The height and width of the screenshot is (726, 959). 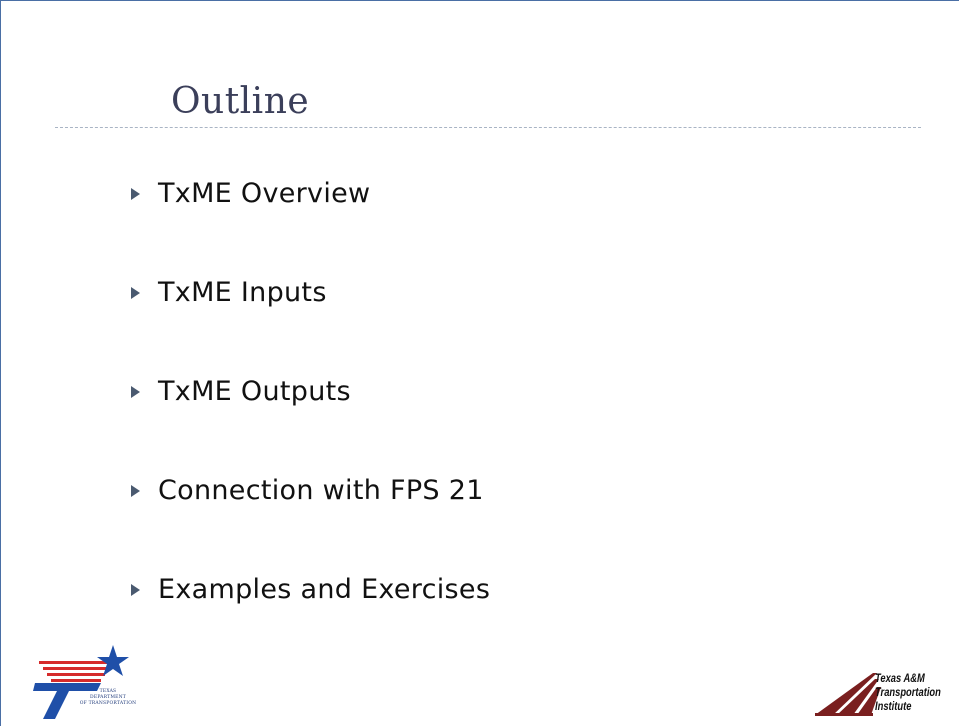 I want to click on tti-logo-text: Texas A&M Transportation Institute, so click(x=908, y=692).